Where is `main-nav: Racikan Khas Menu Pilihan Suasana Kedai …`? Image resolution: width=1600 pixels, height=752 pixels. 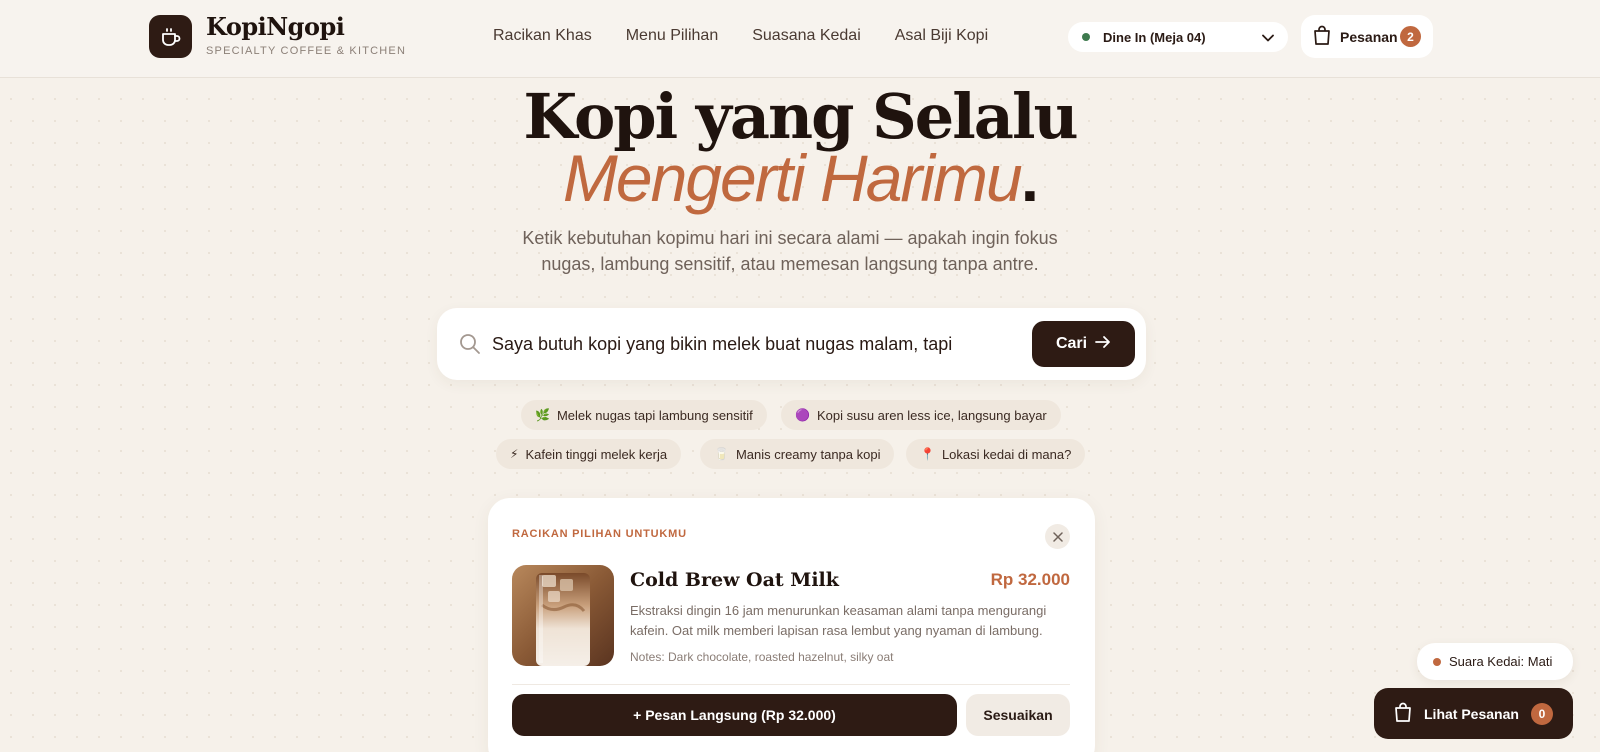 main-nav: Racikan Khas Menu Pilihan Suasana Kedai … is located at coordinates (740, 36).